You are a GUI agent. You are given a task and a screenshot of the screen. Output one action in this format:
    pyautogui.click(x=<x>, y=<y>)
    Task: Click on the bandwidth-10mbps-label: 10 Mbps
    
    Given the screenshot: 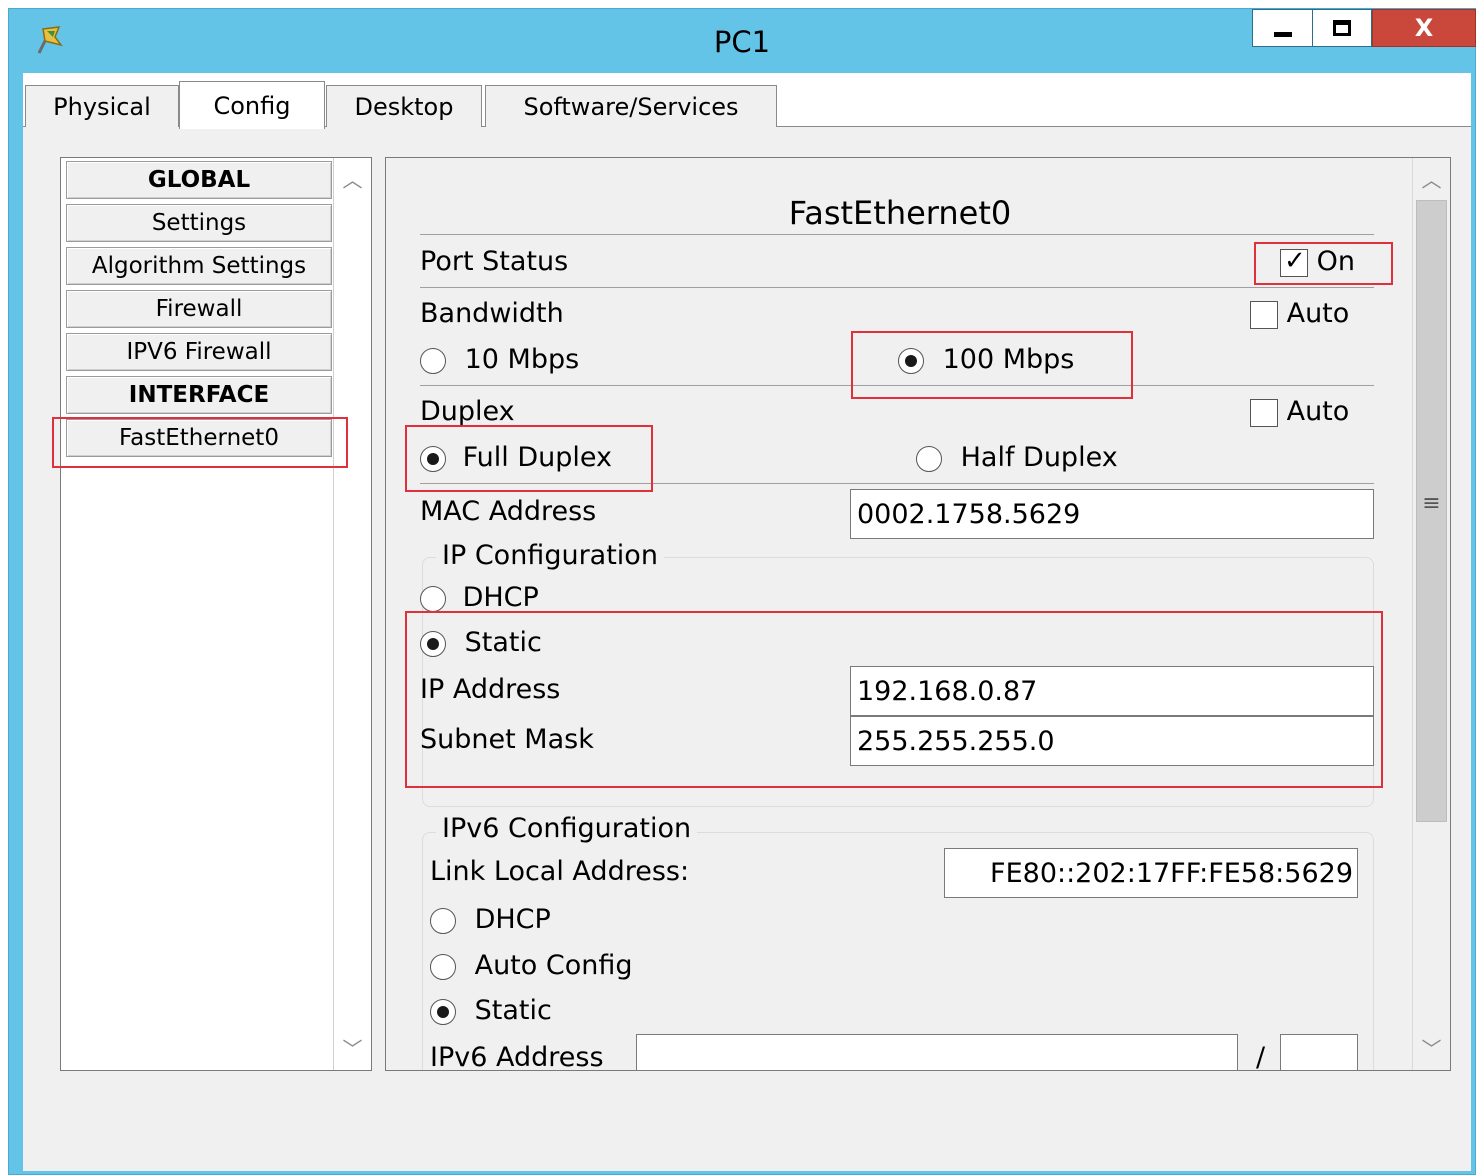 What is the action you would take?
    pyautogui.click(x=522, y=359)
    